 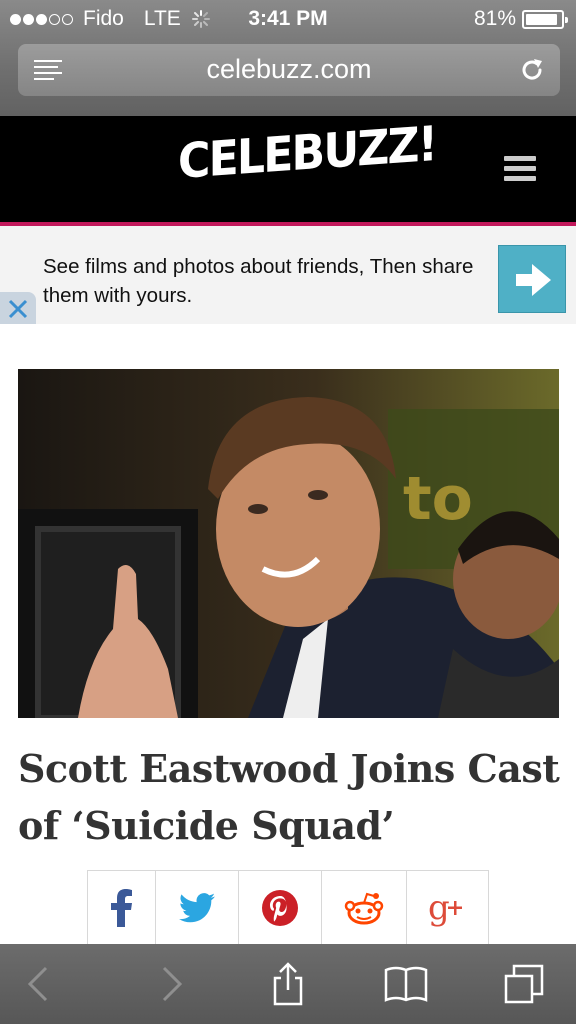 I want to click on status-bar: Fido LTE 3:41 PM 81%, so click(x=288, y=19).